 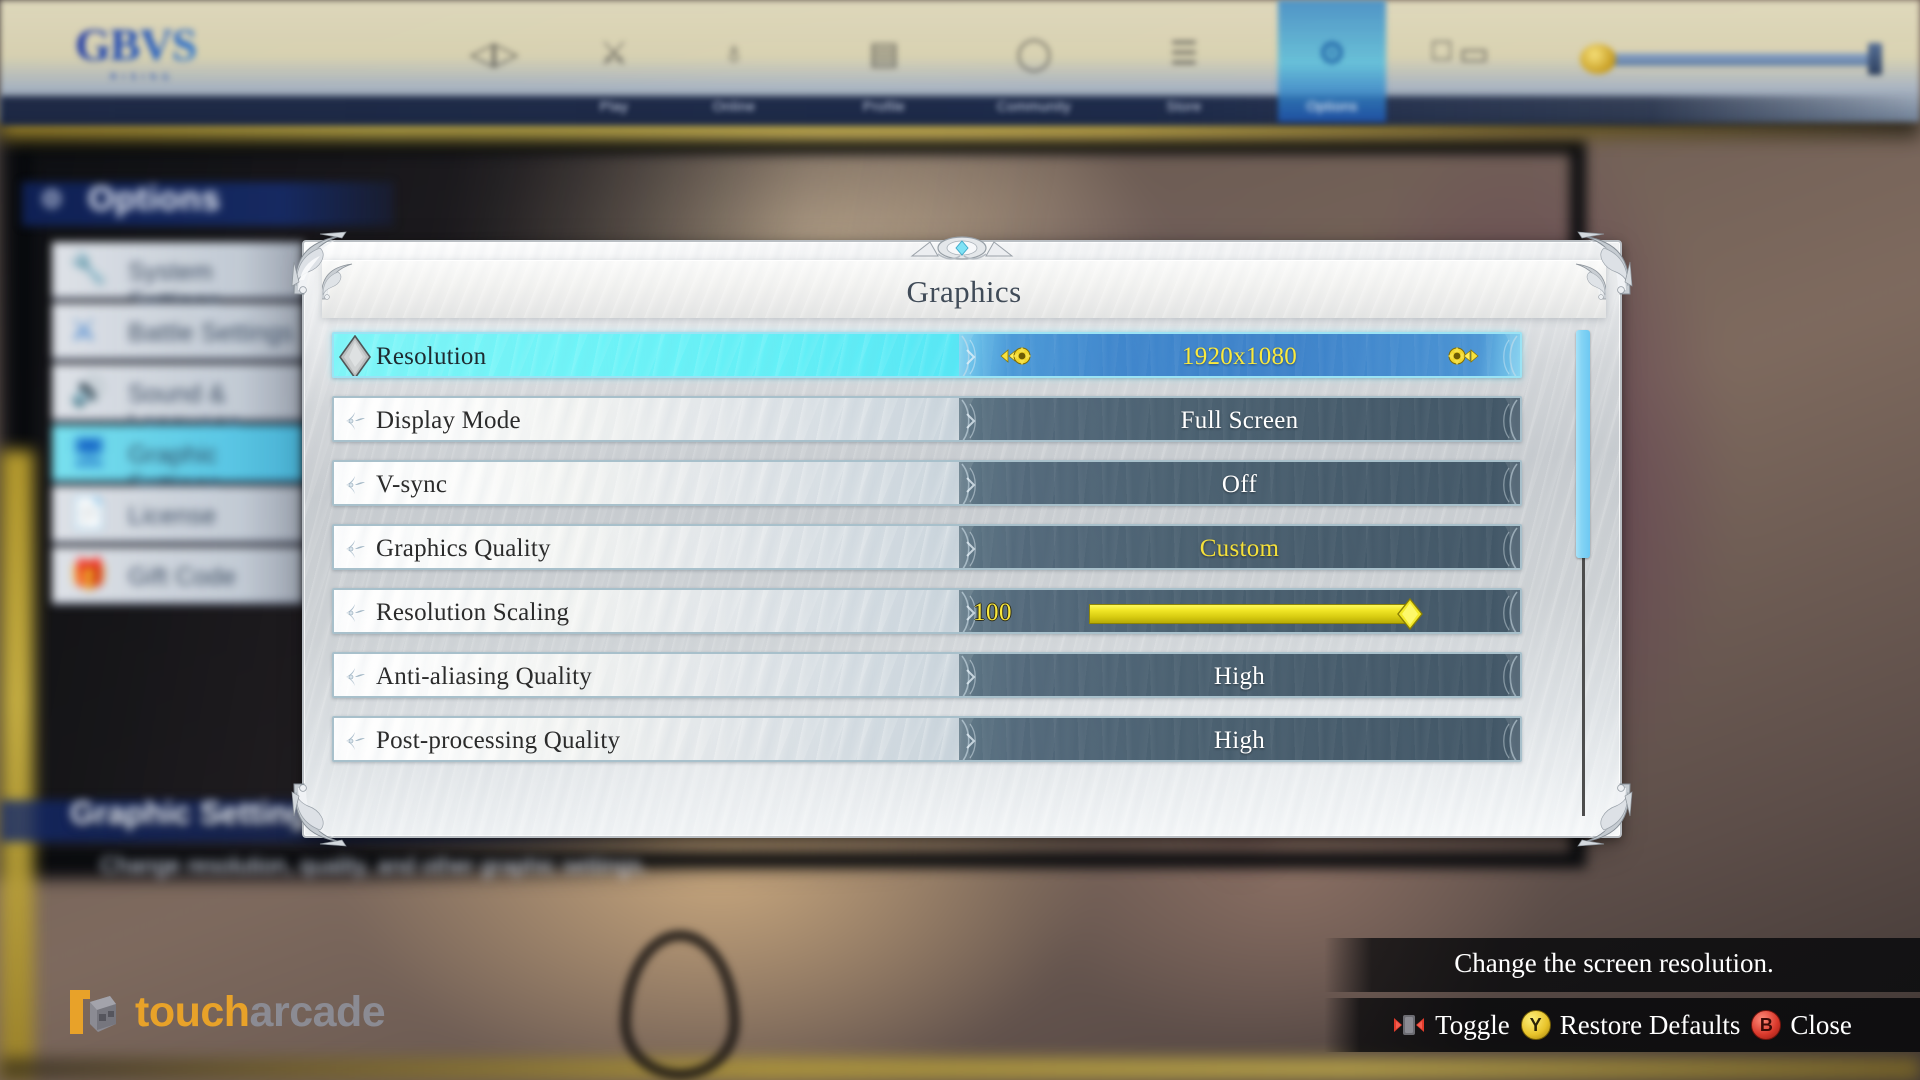 I want to click on help-button-prompts: Toggle Y Restore Defaults B Close, so click(x=1622, y=1025).